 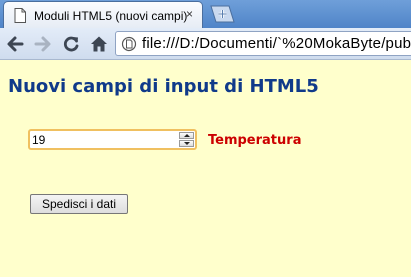 What do you see at coordinates (222, 16) in the screenshot?
I see `new-tab-icon` at bounding box center [222, 16].